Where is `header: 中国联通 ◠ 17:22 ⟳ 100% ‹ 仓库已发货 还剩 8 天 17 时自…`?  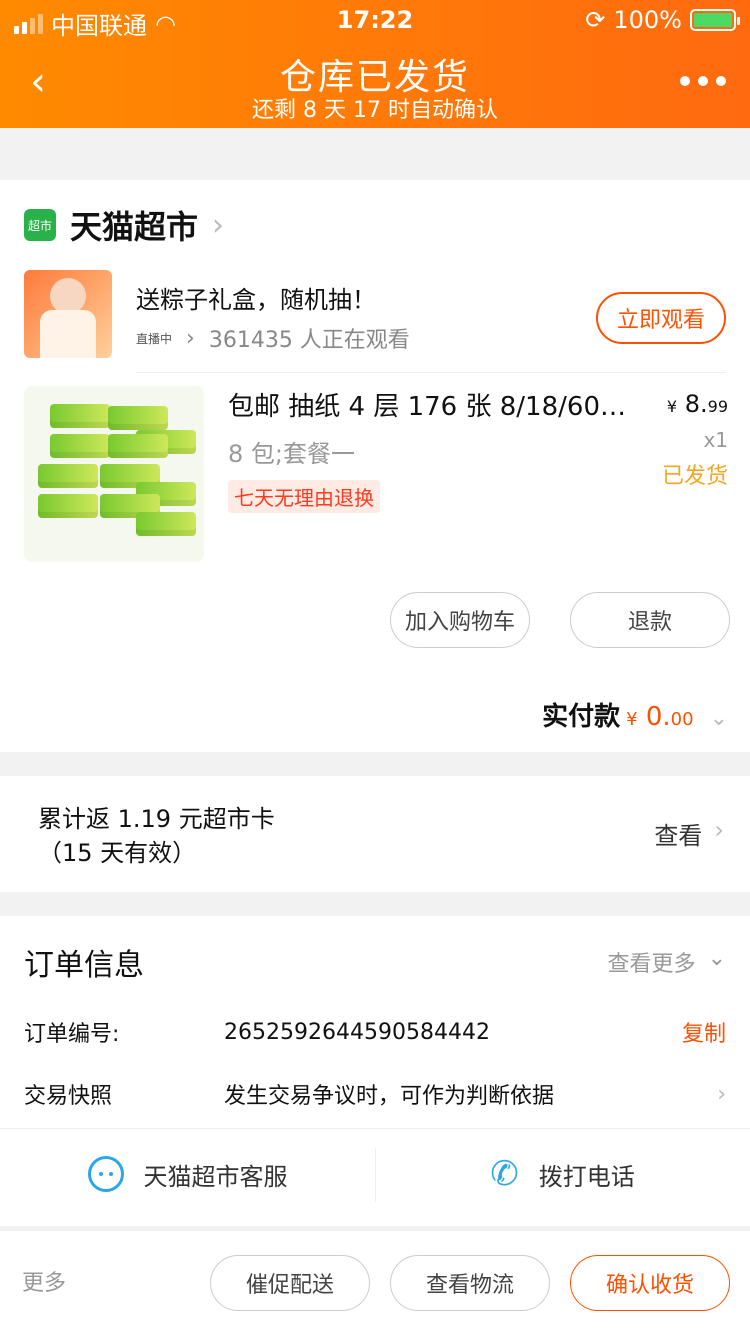 header: 中国联通 ◠ 17:22 ⟳ 100% ‹ 仓库已发货 还剩 8 天 17 时自… is located at coordinates (375, 64).